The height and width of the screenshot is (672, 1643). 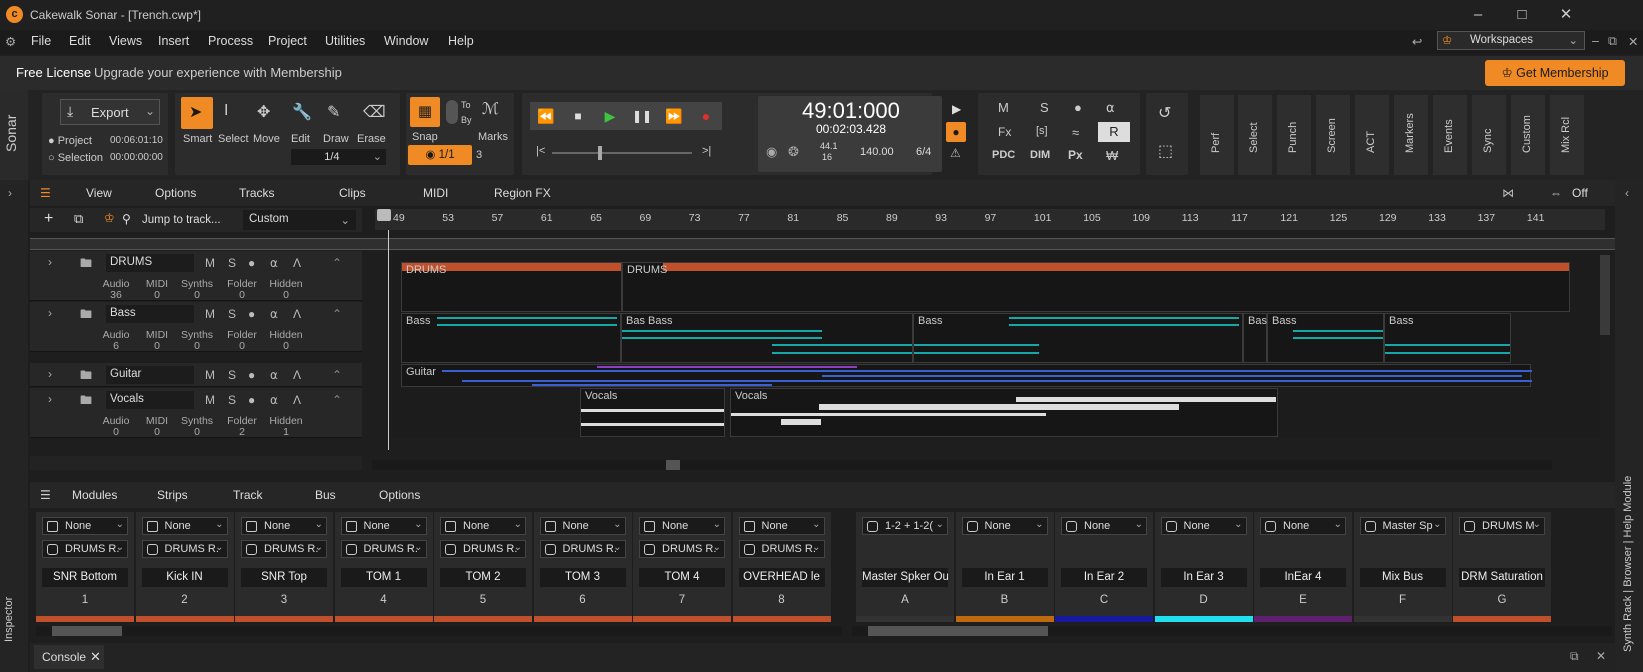 I want to click on menu-utilities: Utilities, so click(x=345, y=41).